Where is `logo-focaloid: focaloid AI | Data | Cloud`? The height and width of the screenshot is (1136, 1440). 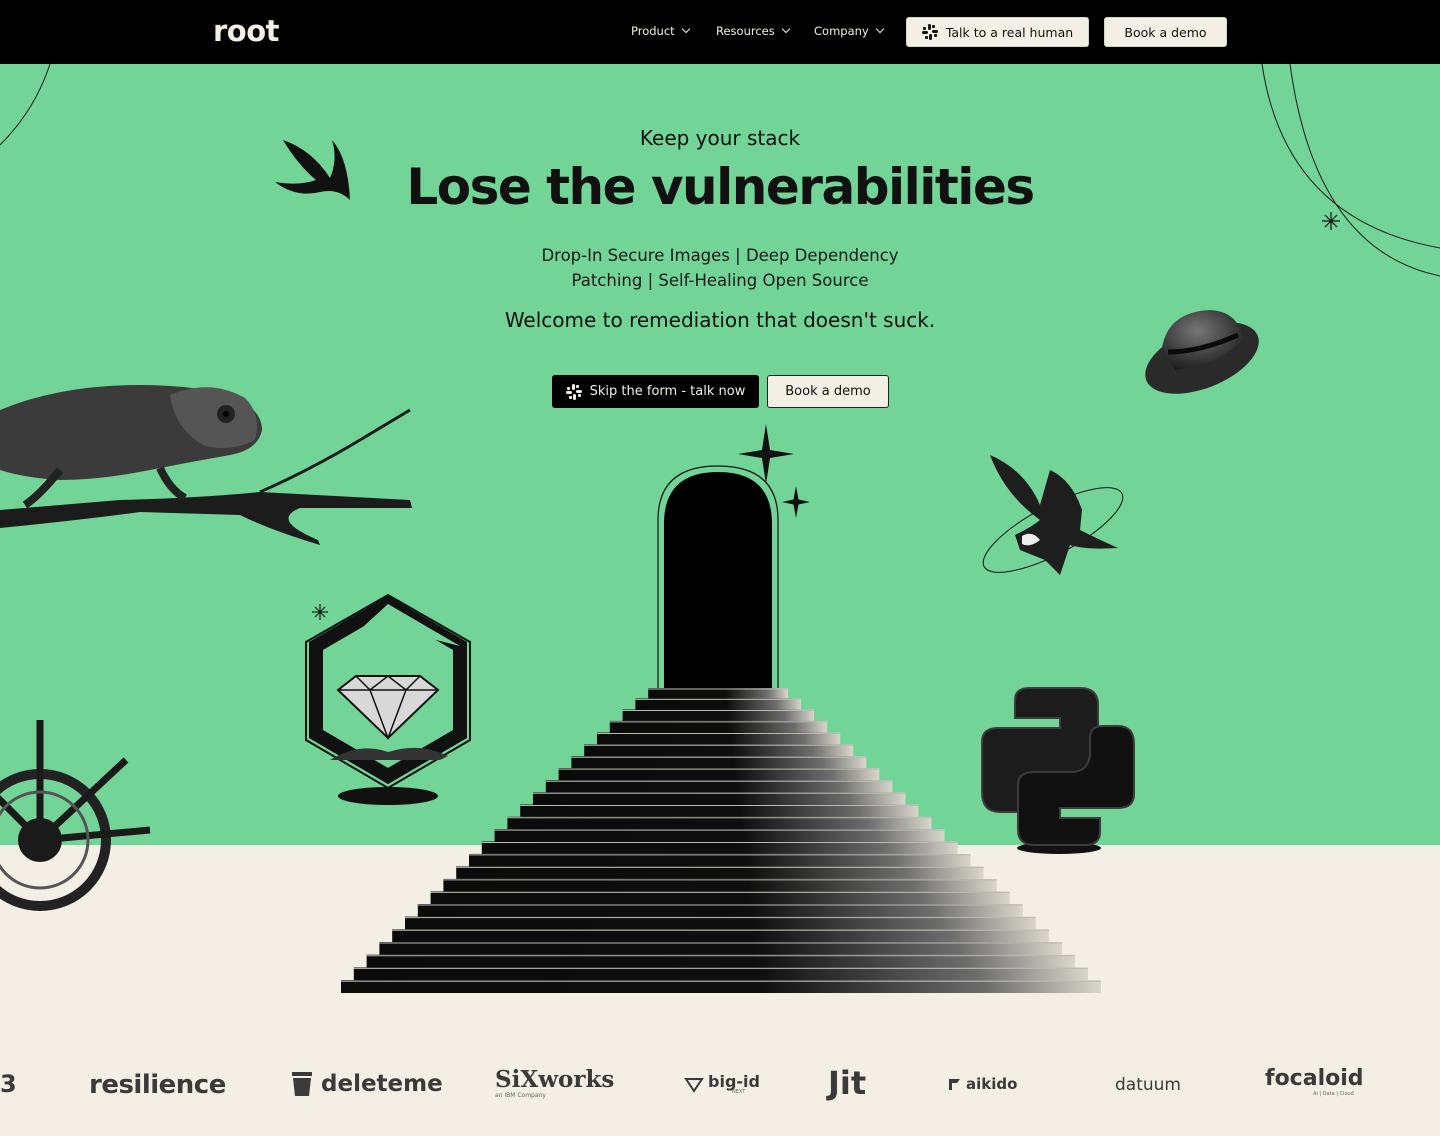
logo-focaloid: focaloid AI | Data | Cloud is located at coordinates (1314, 1082).